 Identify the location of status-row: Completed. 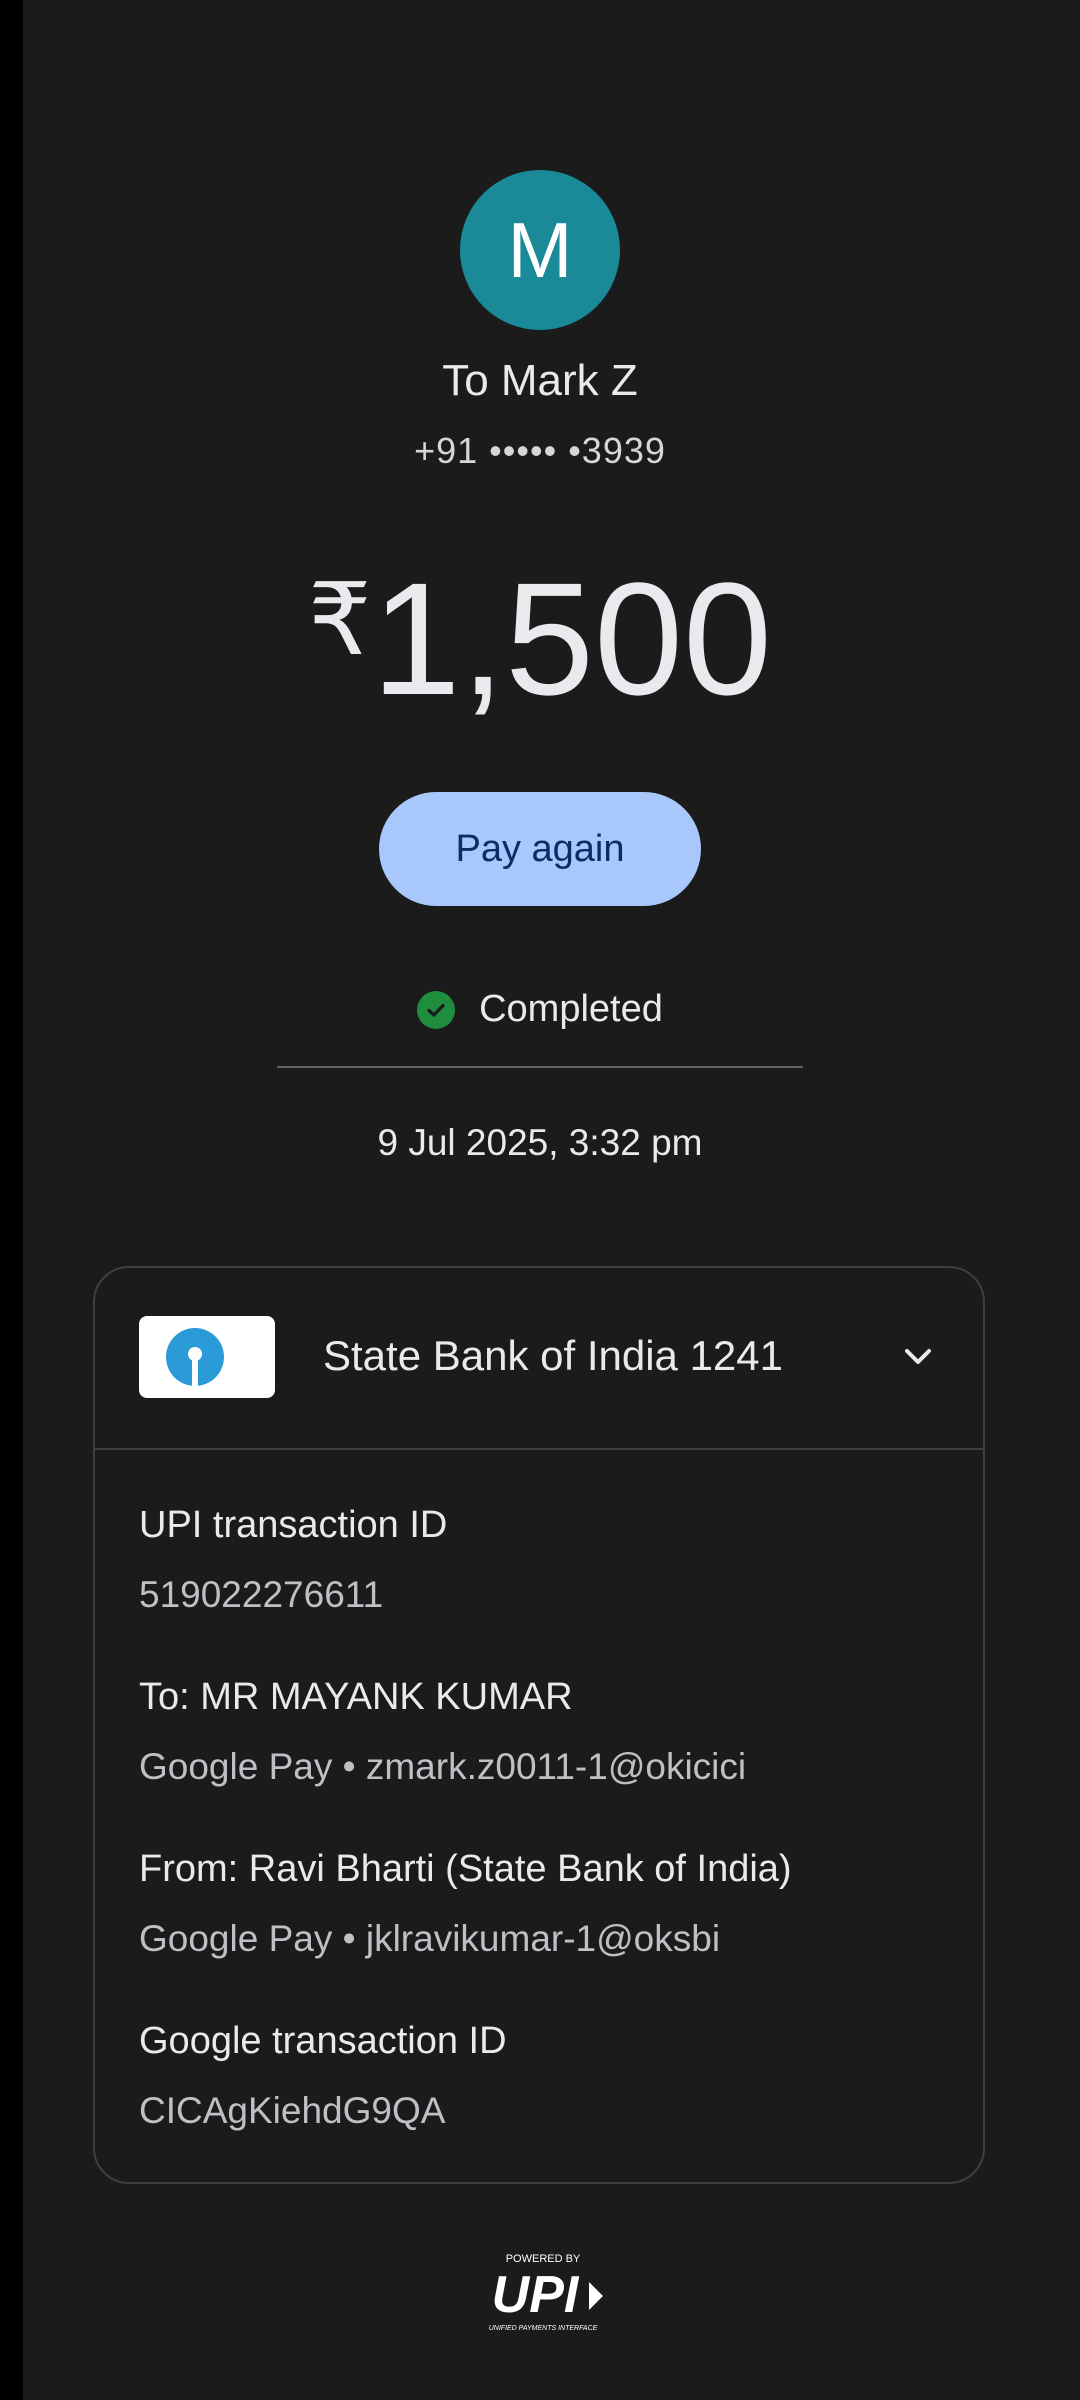
(540, 1009).